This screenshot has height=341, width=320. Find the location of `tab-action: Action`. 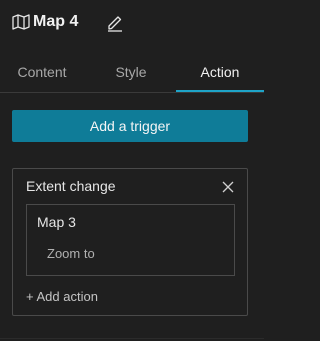

tab-action: Action is located at coordinates (220, 72).